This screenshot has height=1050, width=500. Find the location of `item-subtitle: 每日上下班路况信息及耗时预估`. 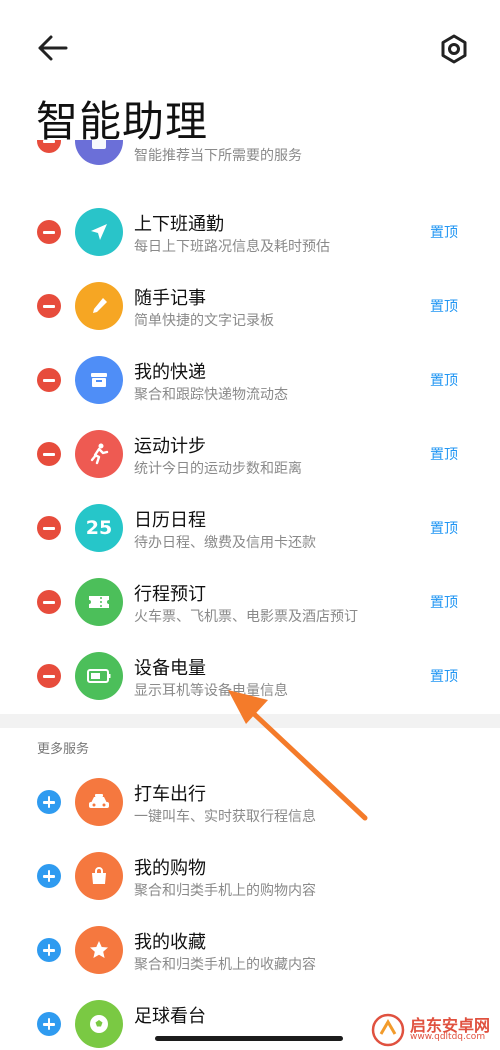

item-subtitle: 每日上下班路况信息及耗时预估 is located at coordinates (232, 247).